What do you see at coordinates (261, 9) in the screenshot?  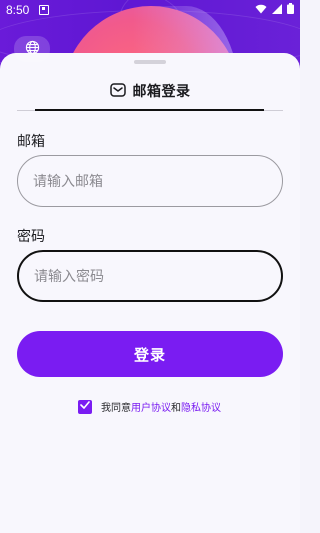 I see `wifi-icon` at bounding box center [261, 9].